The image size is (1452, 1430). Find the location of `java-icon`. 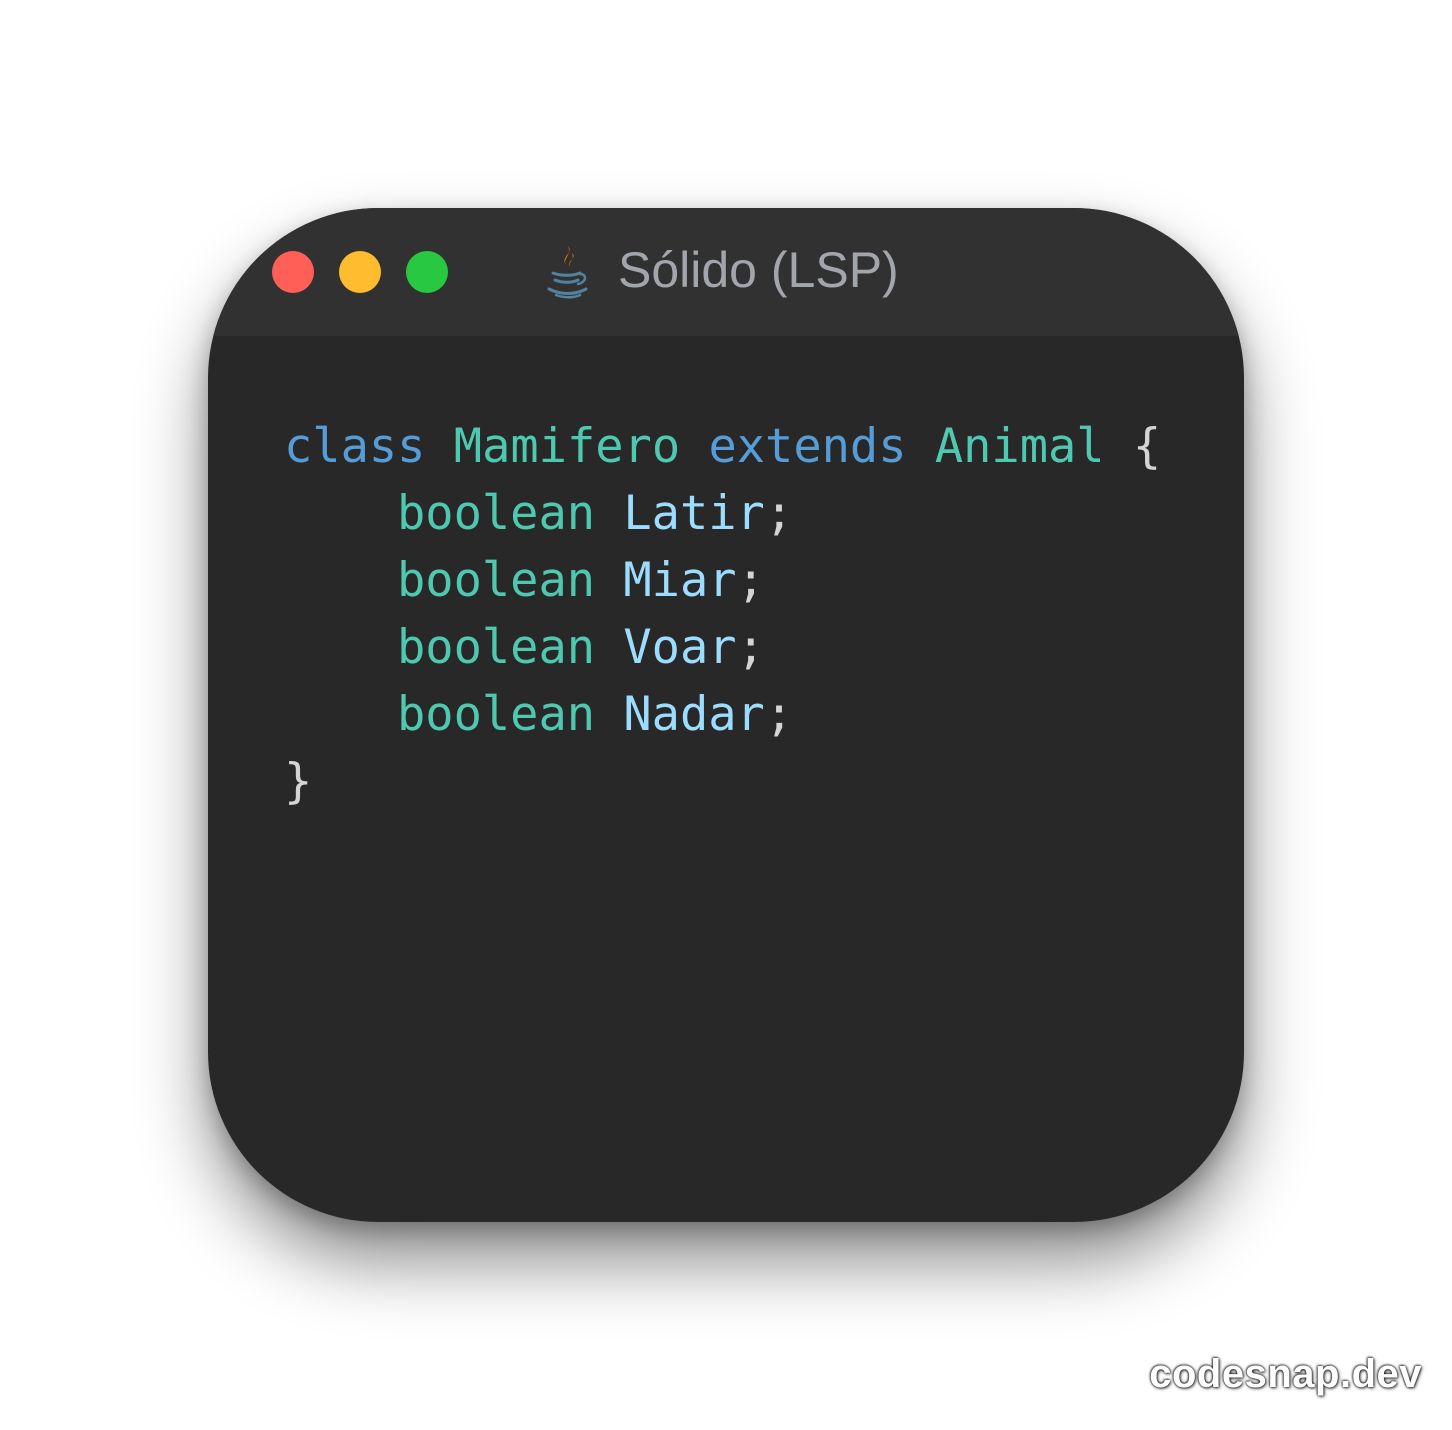

java-icon is located at coordinates (567, 272).